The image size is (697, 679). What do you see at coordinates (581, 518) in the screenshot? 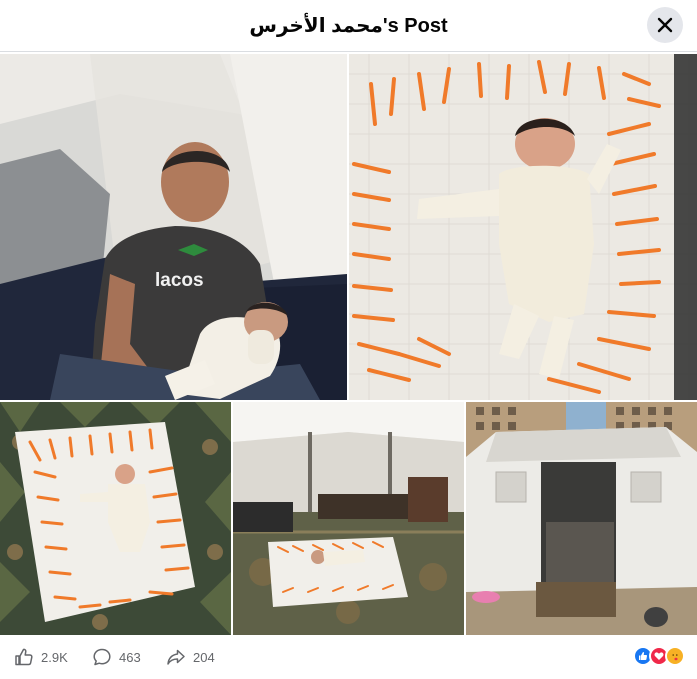
I see `photo-tent-exterior` at bounding box center [581, 518].